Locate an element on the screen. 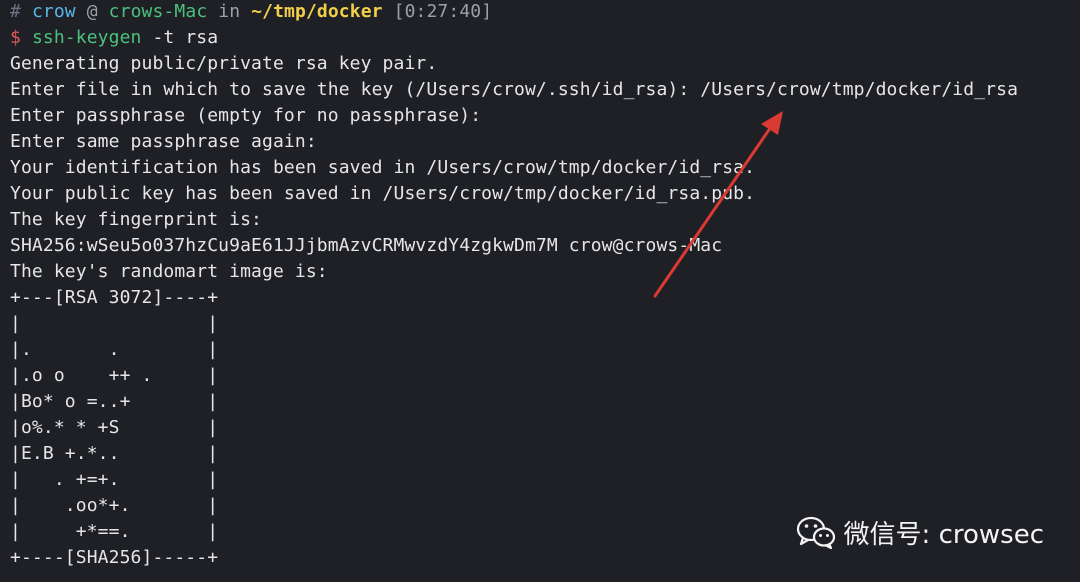 The height and width of the screenshot is (582, 1080). prompt-in: in is located at coordinates (229, 11).